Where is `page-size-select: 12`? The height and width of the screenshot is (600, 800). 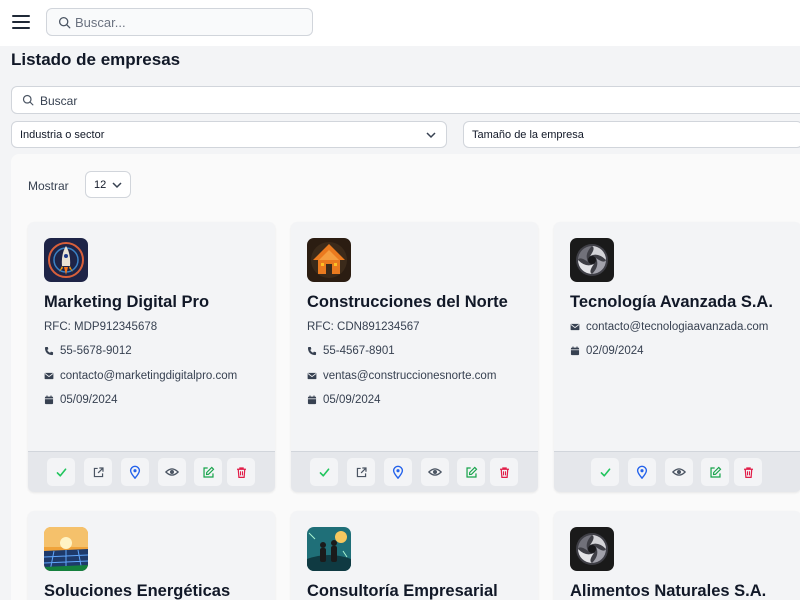
page-size-select: 12 is located at coordinates (108, 184).